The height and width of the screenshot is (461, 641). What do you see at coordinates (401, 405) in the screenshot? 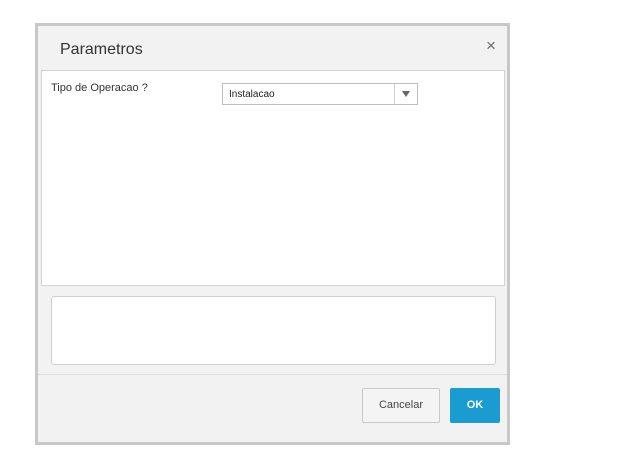
I see `cancel-button: Cancelar` at bounding box center [401, 405].